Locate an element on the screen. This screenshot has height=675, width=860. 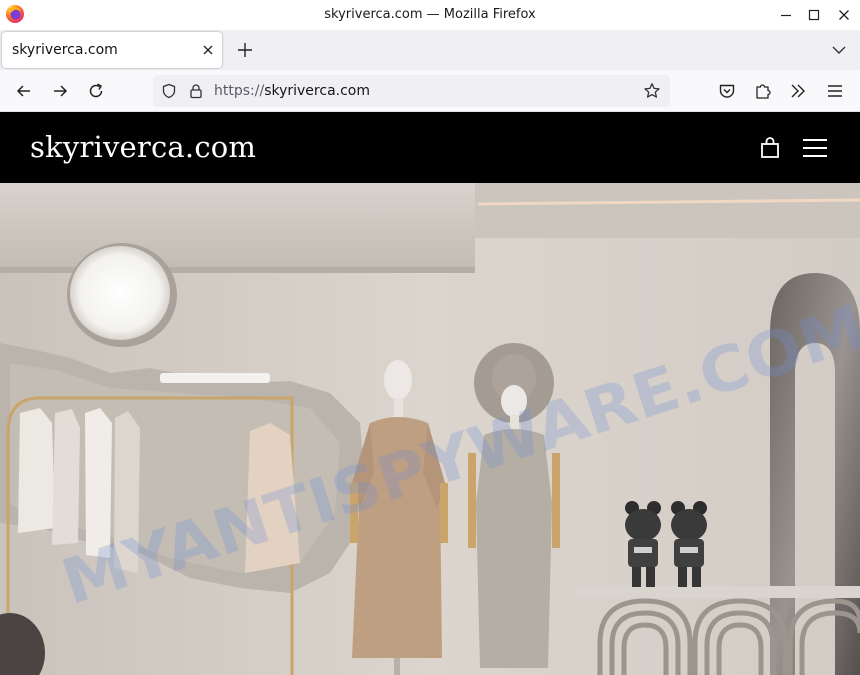
window-titlebar: skyriverca.com — Mozilla Firefox is located at coordinates (430, 15).